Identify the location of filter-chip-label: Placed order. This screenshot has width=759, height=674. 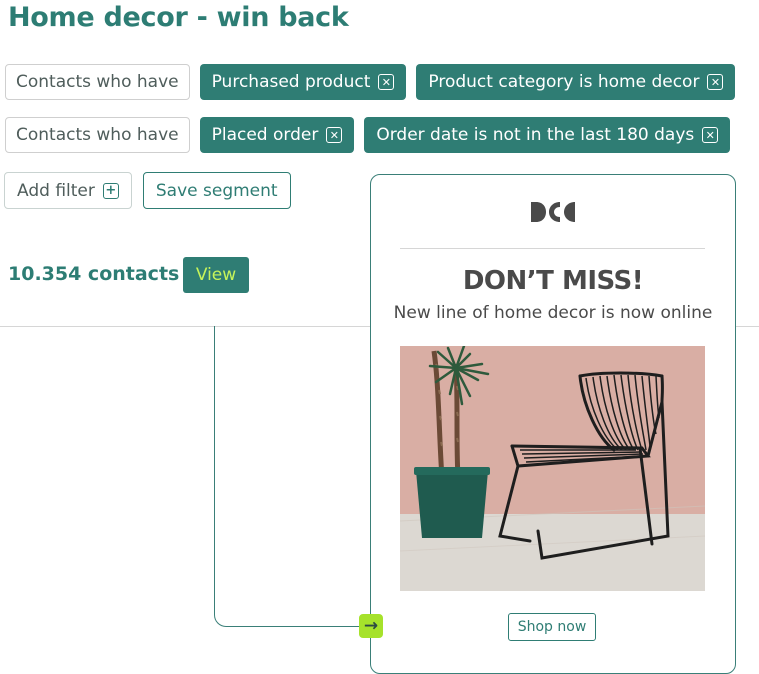
(265, 135).